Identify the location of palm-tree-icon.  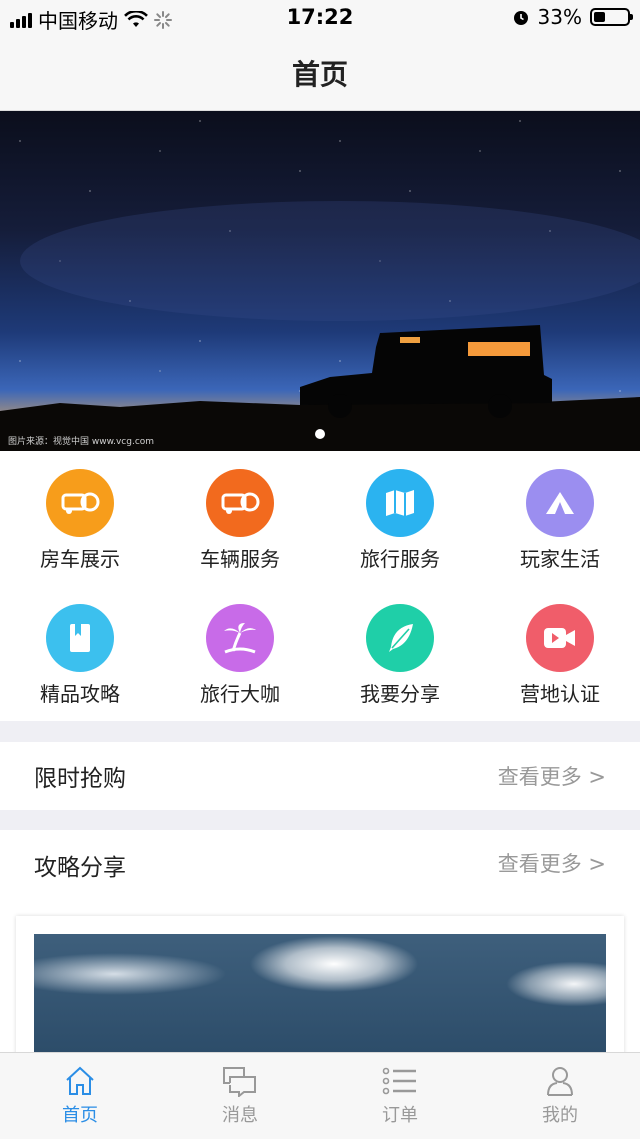
(240, 638).